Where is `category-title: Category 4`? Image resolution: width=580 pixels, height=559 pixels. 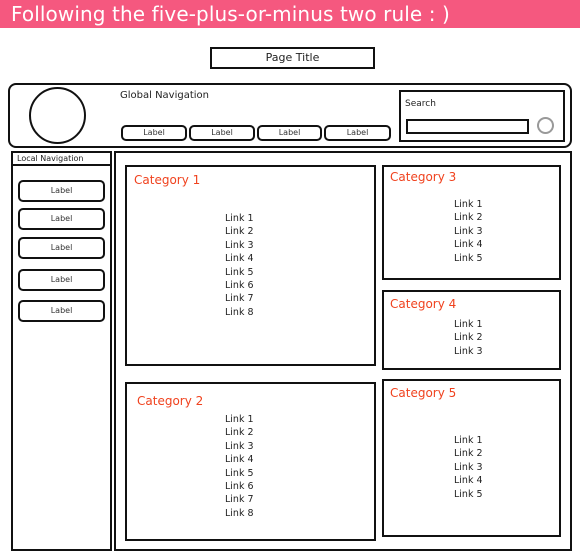 category-title: Category 4 is located at coordinates (423, 304).